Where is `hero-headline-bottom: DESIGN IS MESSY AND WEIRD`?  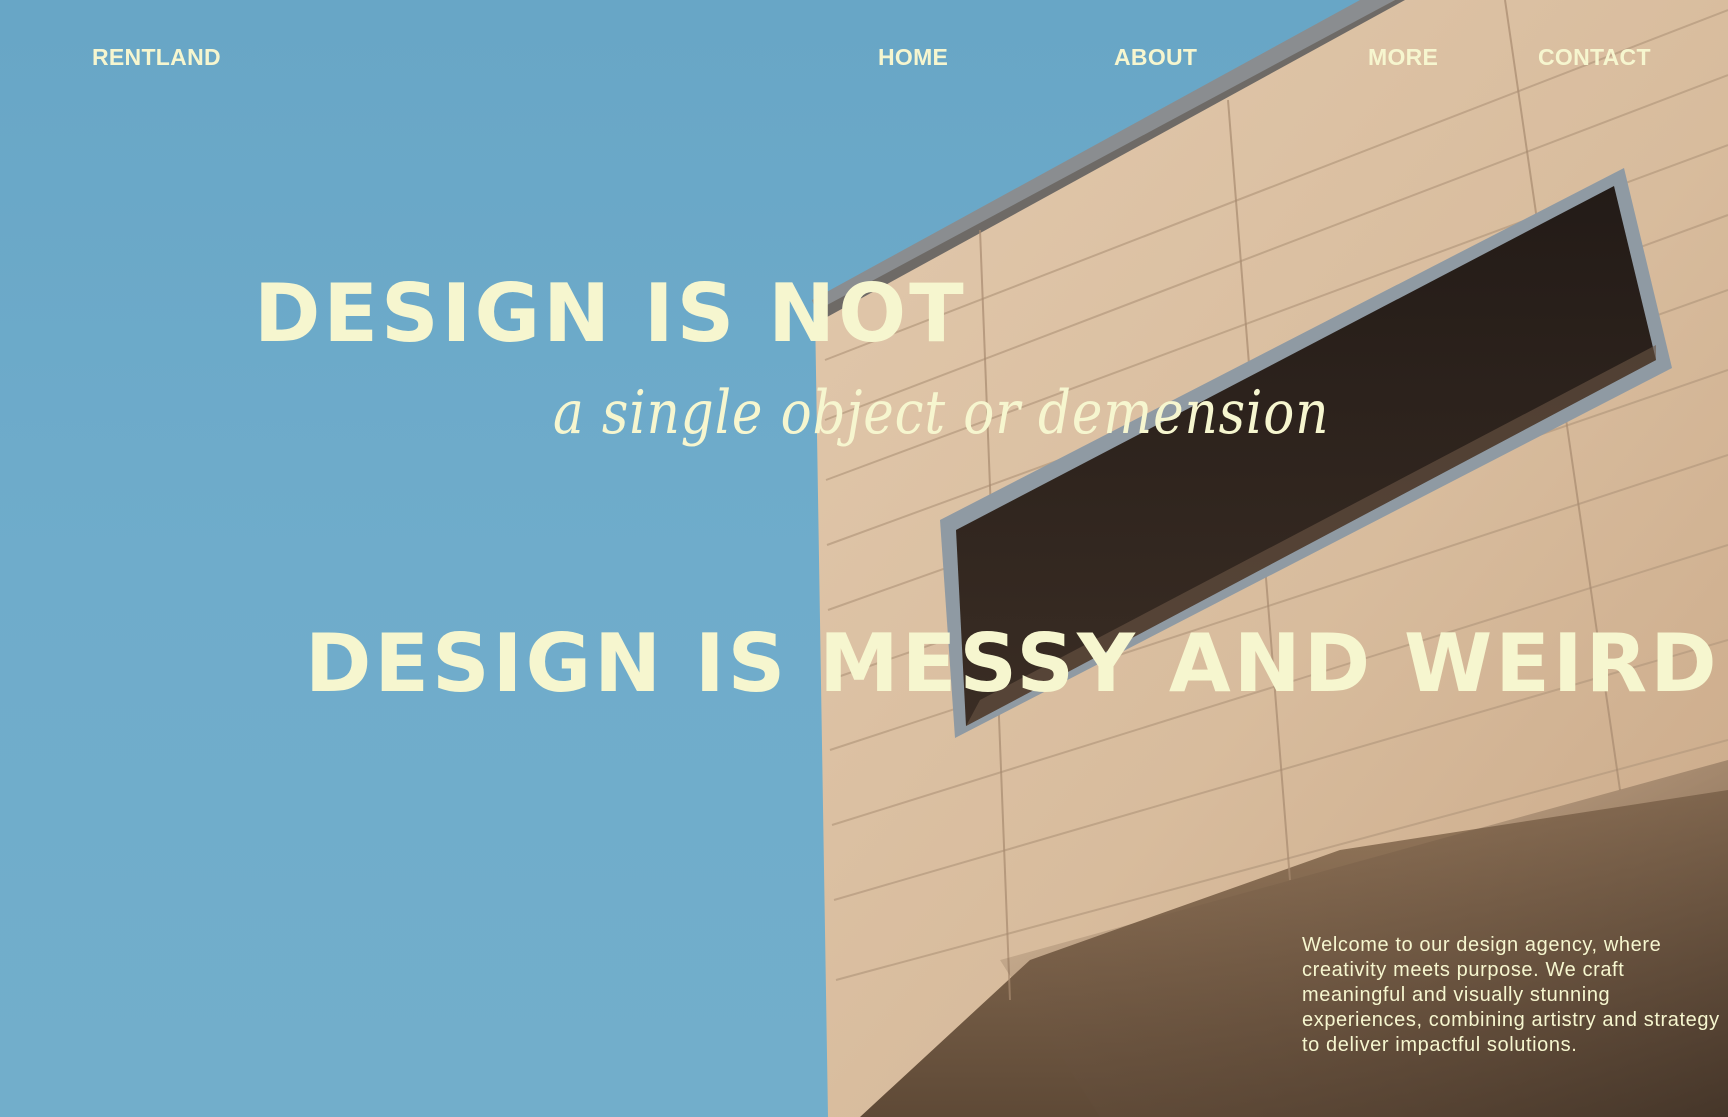 hero-headline-bottom: DESIGN IS MESSY AND WEIRD is located at coordinates (1012, 664).